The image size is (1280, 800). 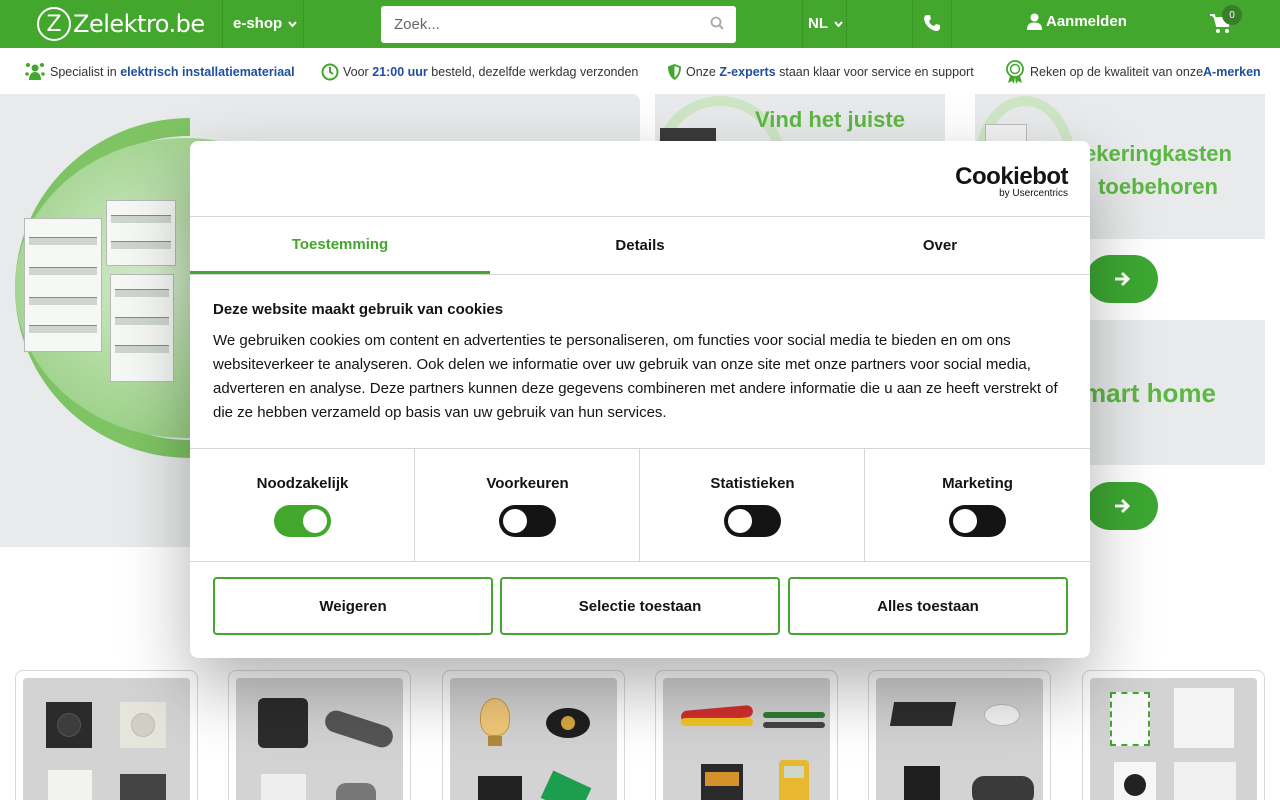 I want to click on statistics-toggle-switch, so click(x=752, y=521).